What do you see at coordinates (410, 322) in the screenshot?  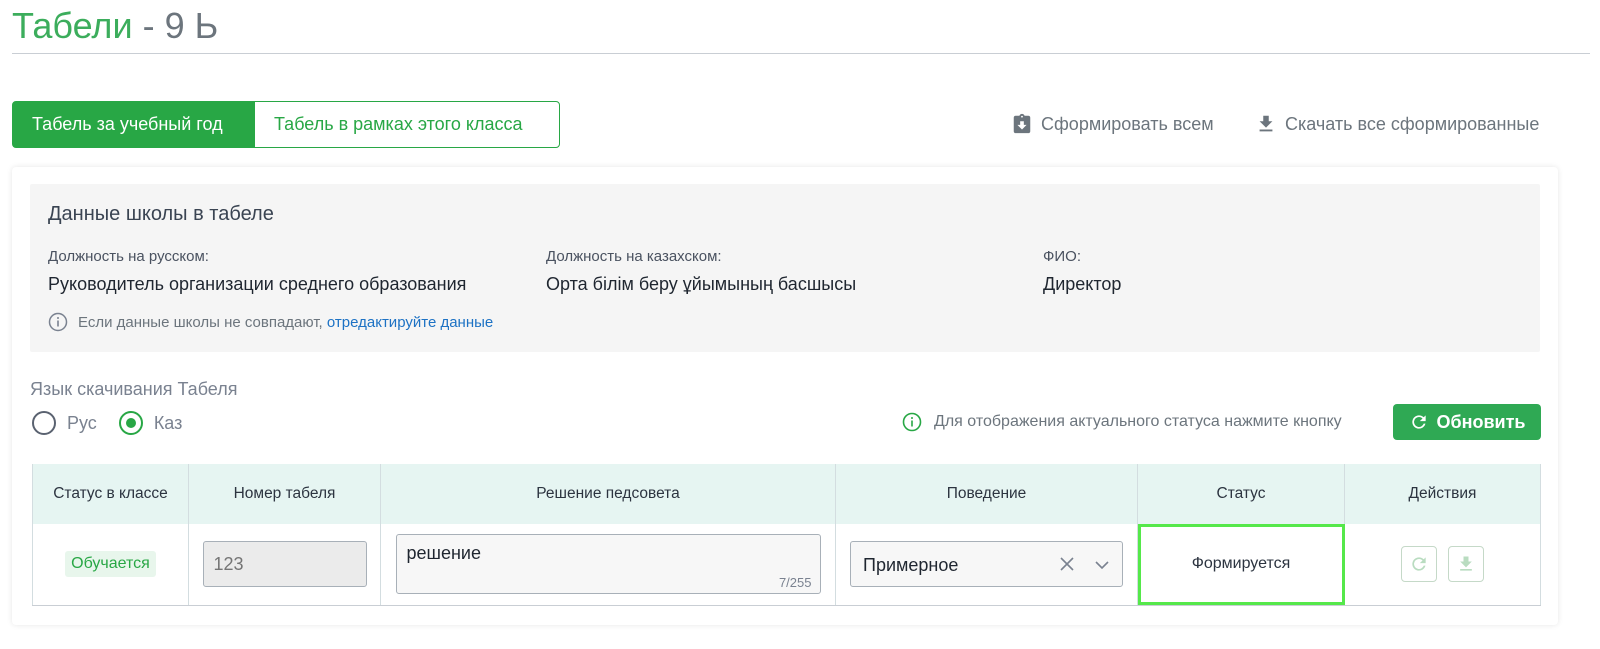 I see `edit-data-link: отредактируйте данные` at bounding box center [410, 322].